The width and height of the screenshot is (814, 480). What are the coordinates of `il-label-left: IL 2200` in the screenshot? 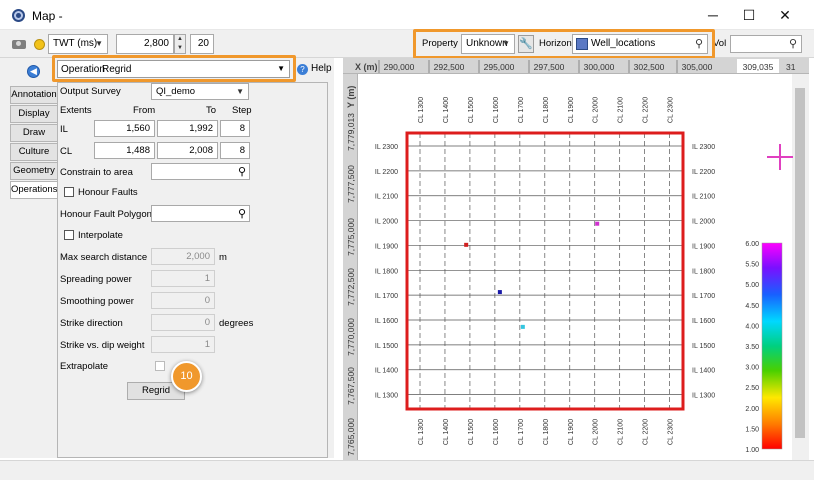 It's located at (386, 172).